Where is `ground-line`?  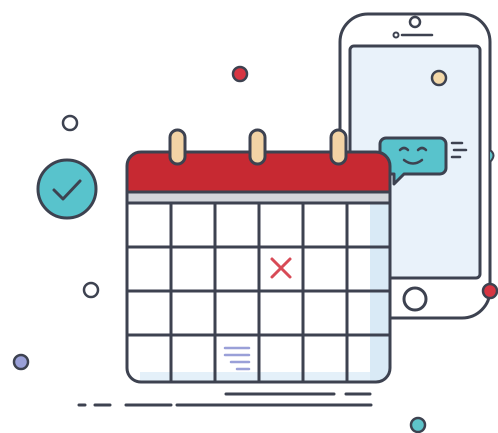 ground-line is located at coordinates (225, 399).